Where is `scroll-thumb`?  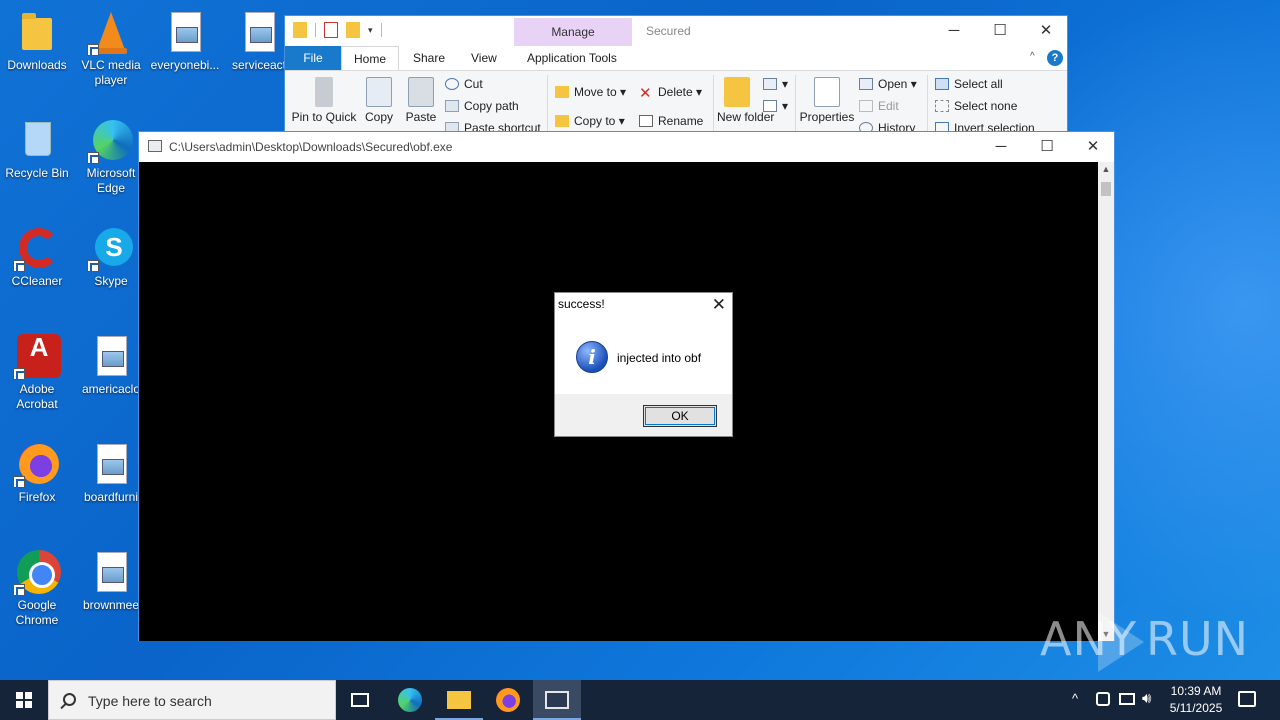
scroll-thumb is located at coordinates (1106, 189).